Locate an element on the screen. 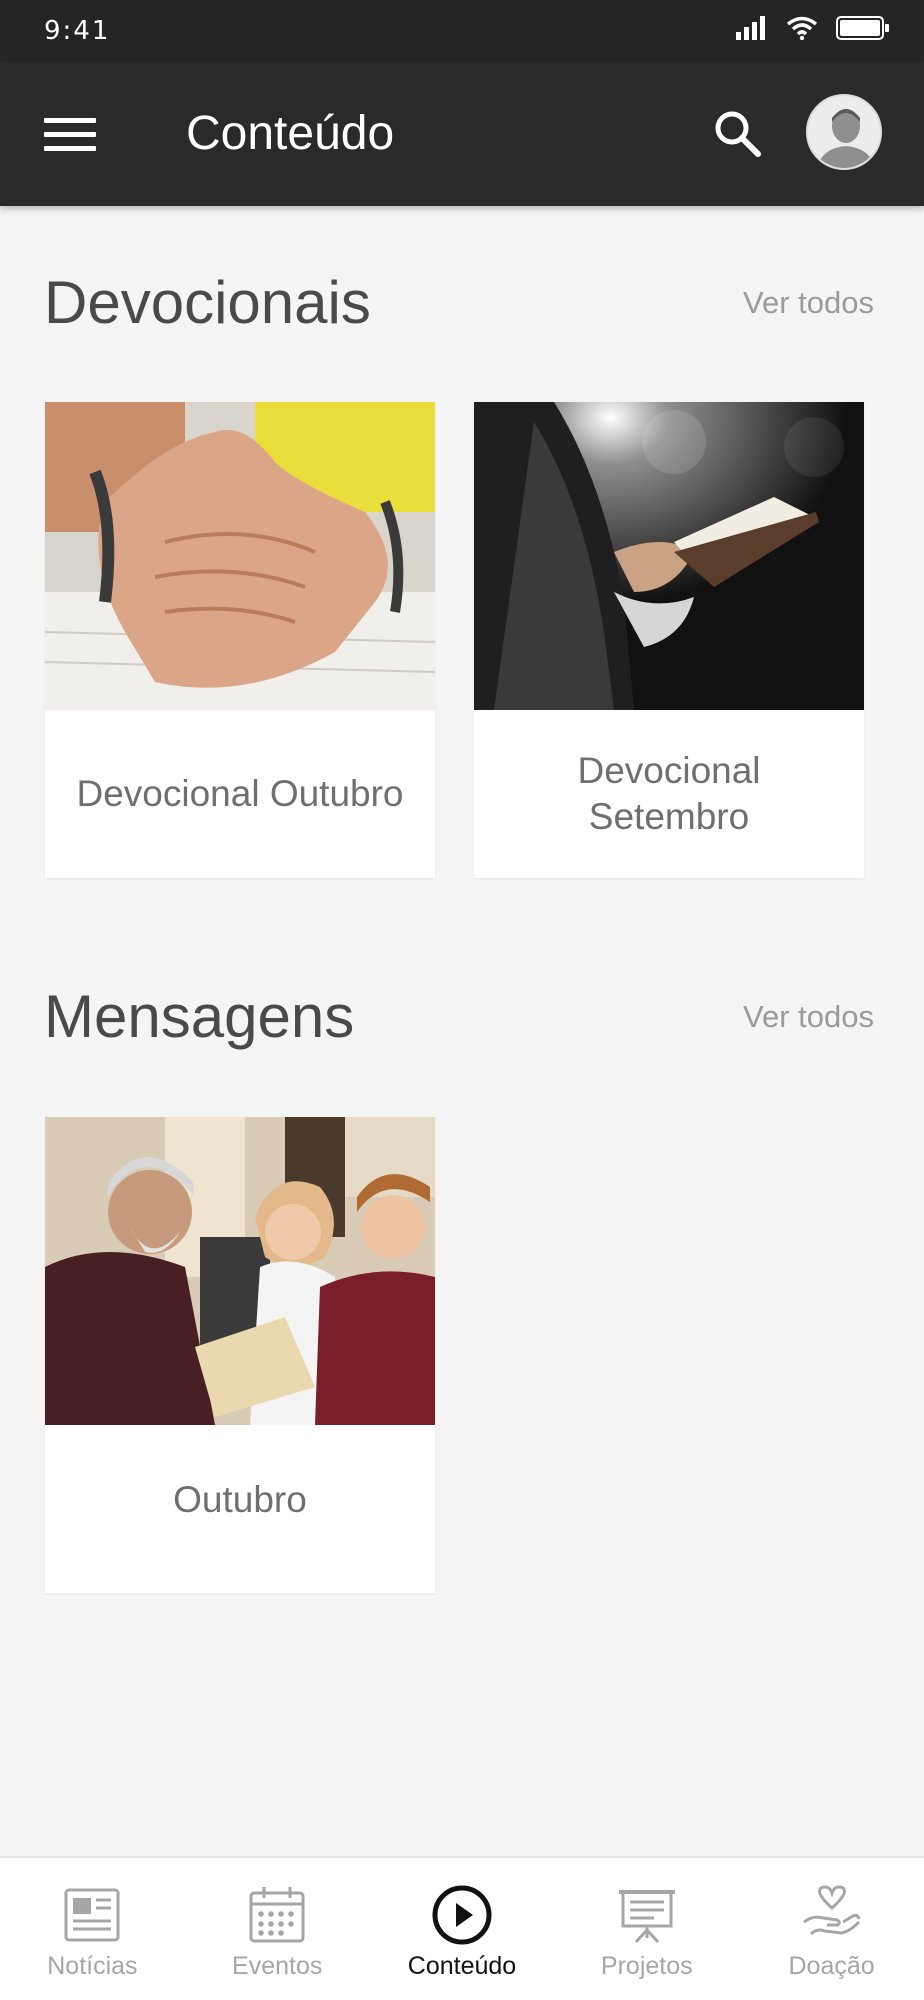 This screenshot has width=924, height=2000. status-bar: 9:41 is located at coordinates (462, 31).